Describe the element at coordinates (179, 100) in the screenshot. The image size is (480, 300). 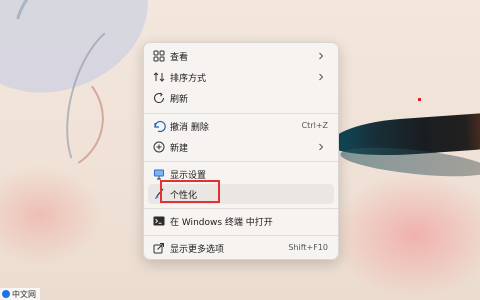
I see `menu-item-label: 刷新` at that location.